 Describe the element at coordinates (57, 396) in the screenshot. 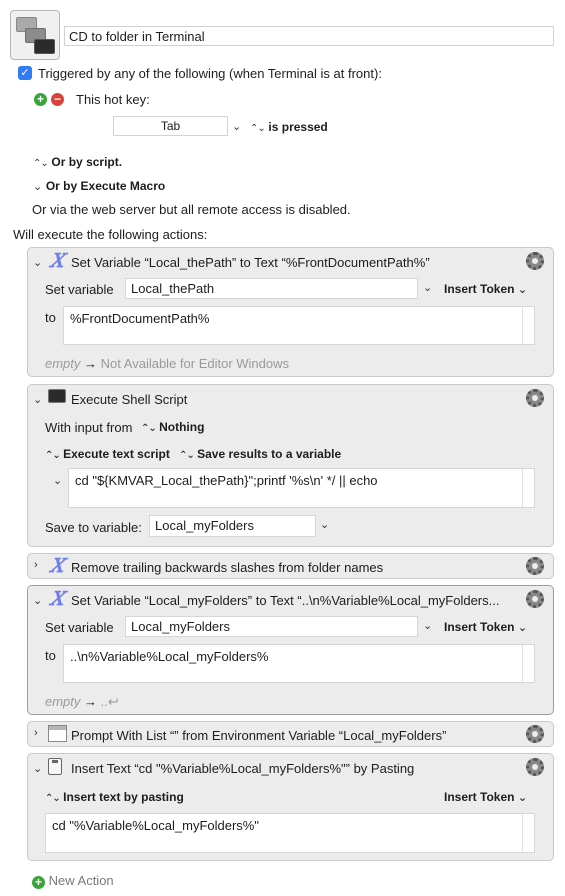

I see `terminal-icon` at that location.